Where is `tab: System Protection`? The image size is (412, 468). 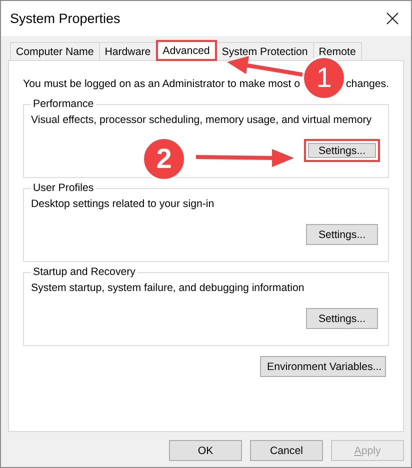 tab: System Protection is located at coordinates (265, 51).